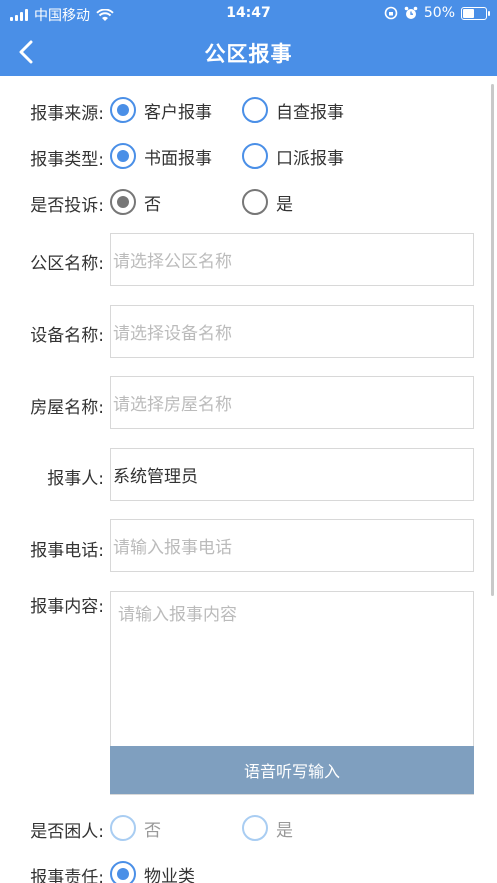 The height and width of the screenshot is (883, 497). I want to click on radio-label: 客户报事, so click(178, 112).